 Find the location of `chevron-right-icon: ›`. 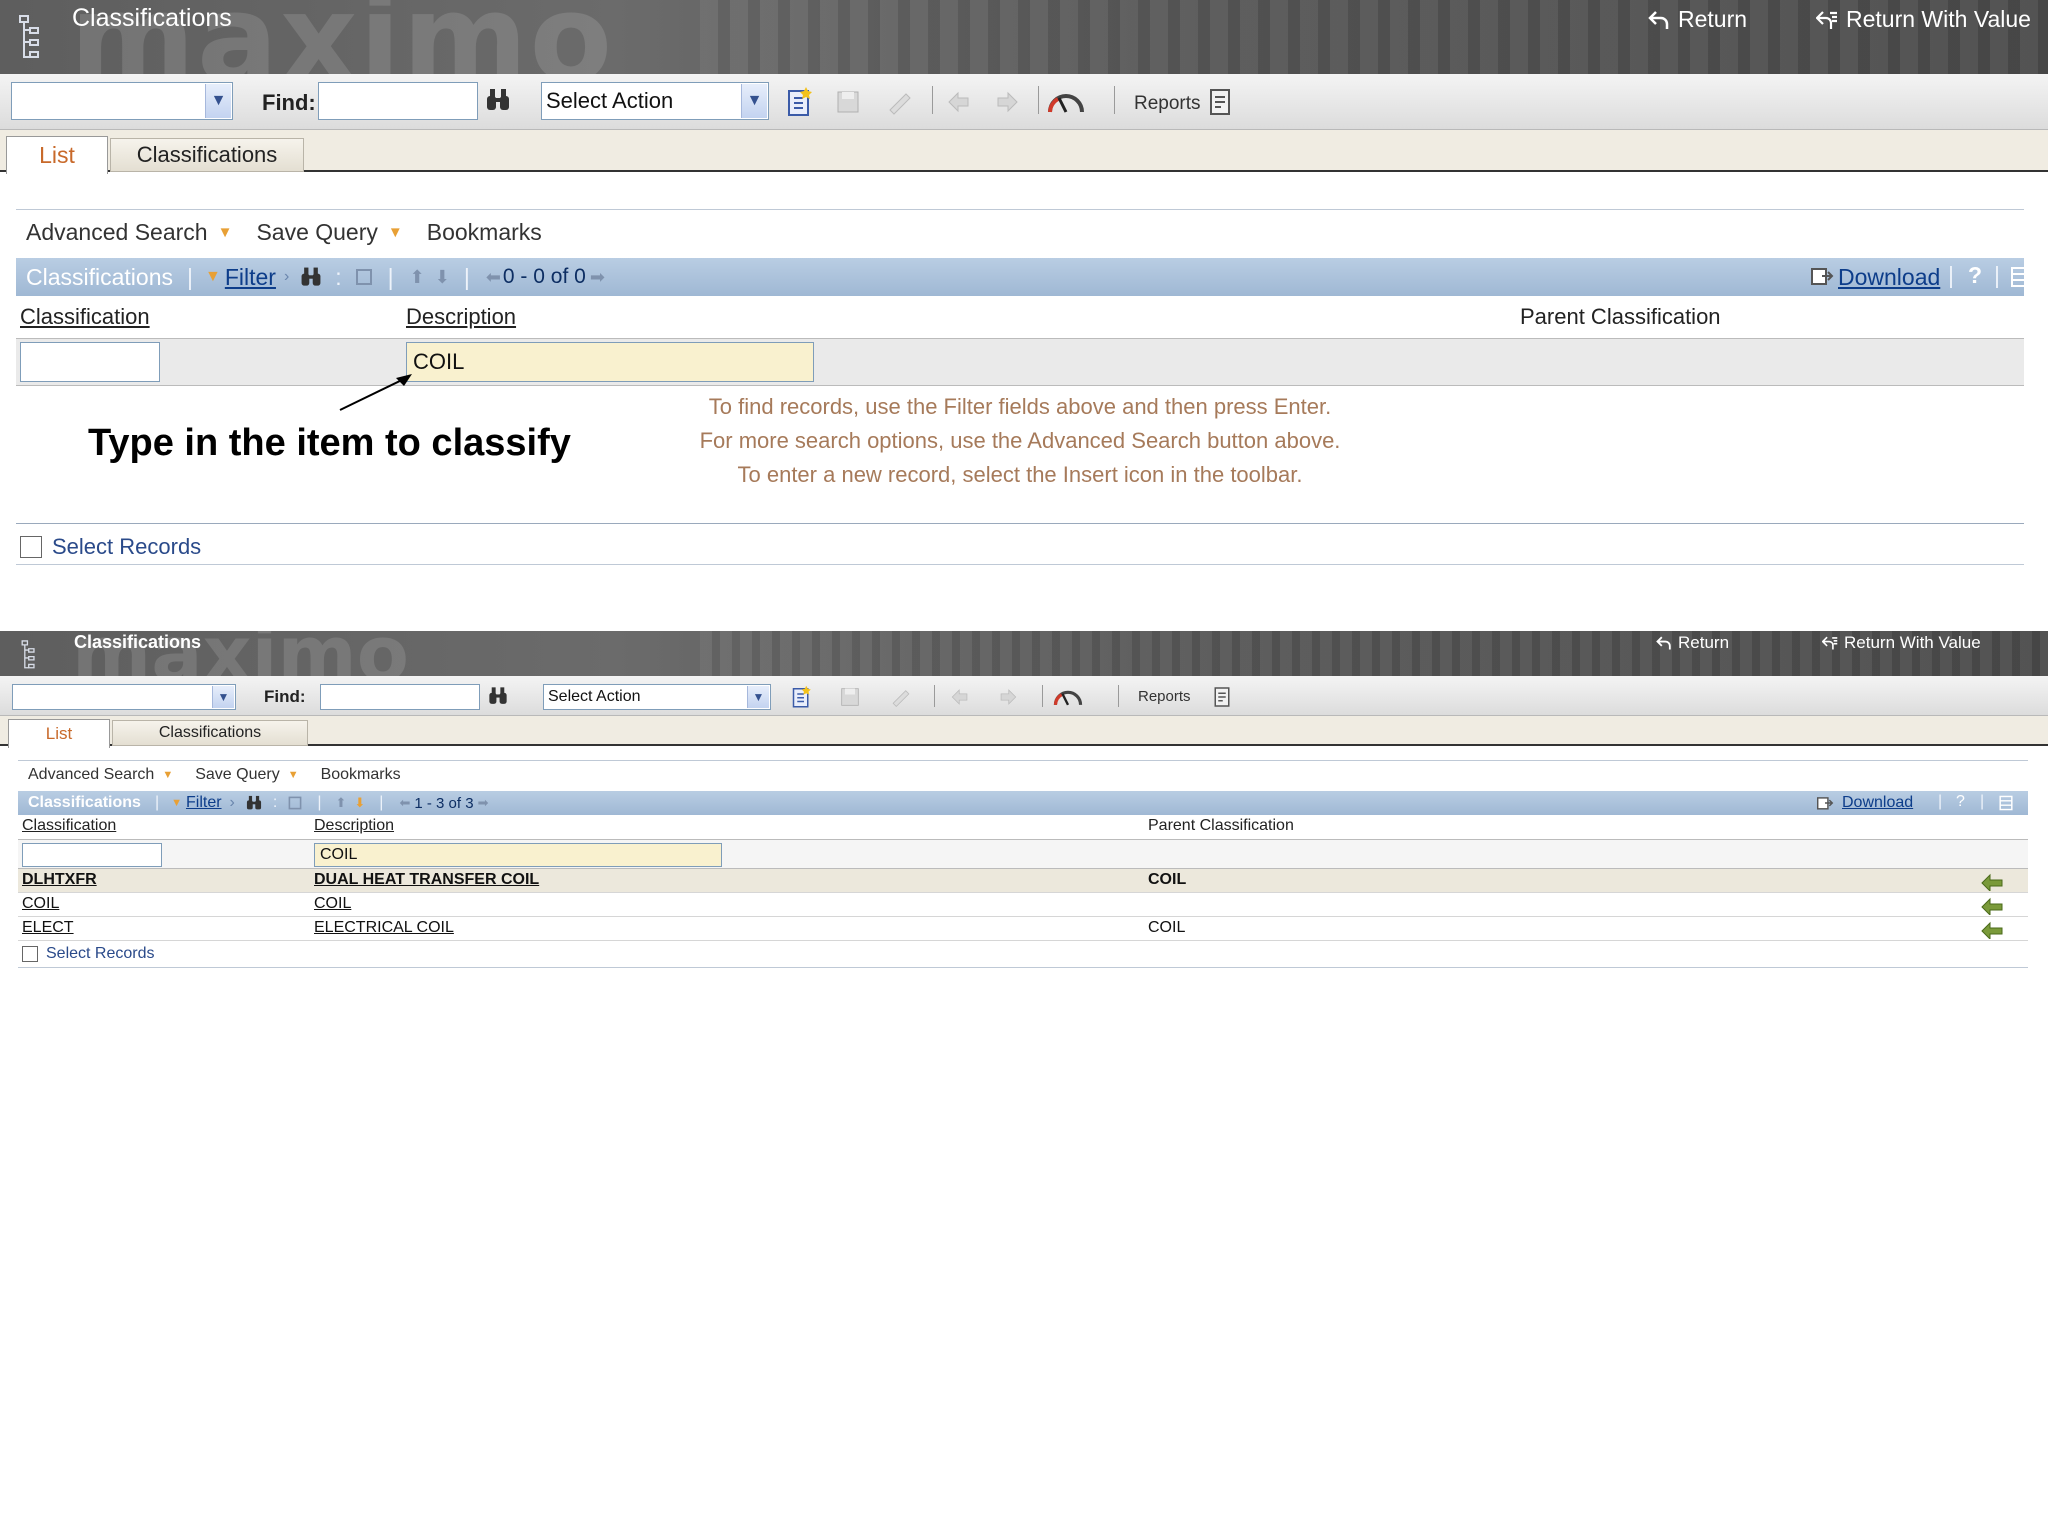

chevron-right-icon: › is located at coordinates (286, 276).